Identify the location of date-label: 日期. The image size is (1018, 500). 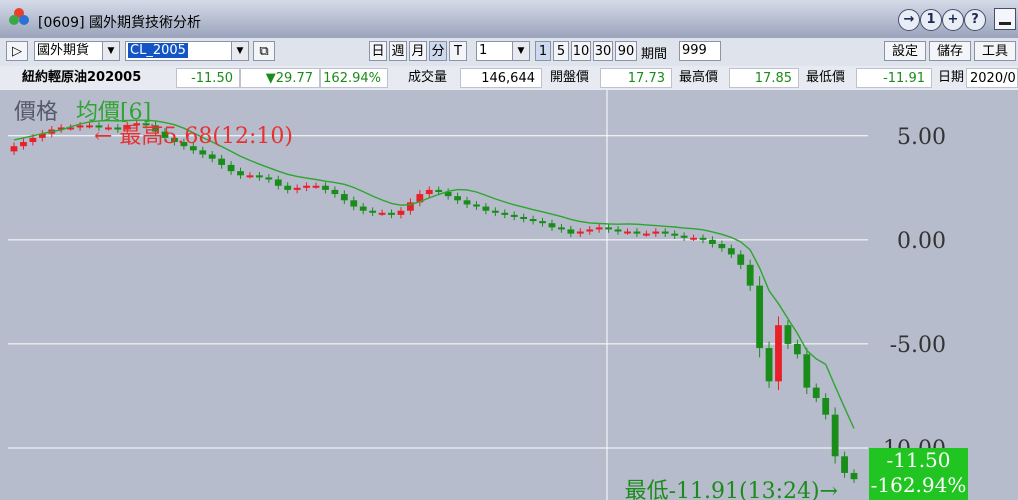
(951, 77).